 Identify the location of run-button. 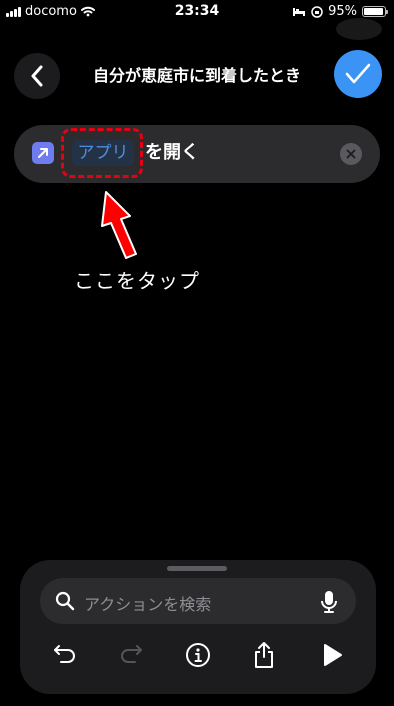
(332, 655).